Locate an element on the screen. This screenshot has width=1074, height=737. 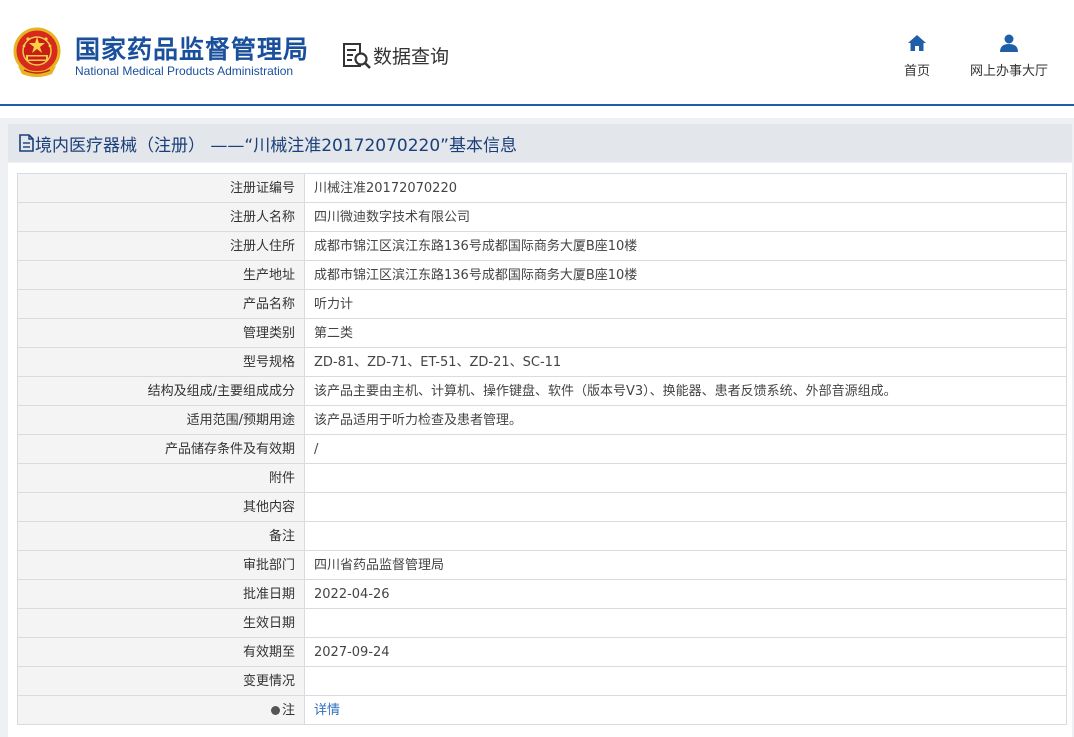
row-value: 四川省药品监督管理局 is located at coordinates (685, 565).